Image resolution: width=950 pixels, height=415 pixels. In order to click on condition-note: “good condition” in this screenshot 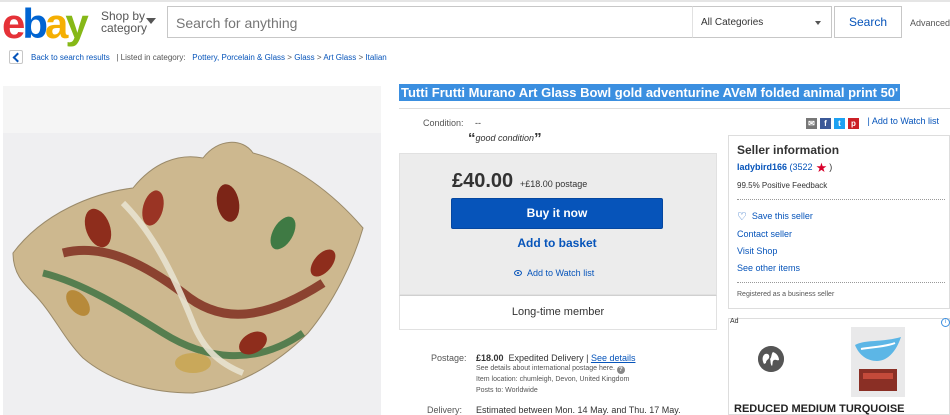, I will do `click(505, 138)`.